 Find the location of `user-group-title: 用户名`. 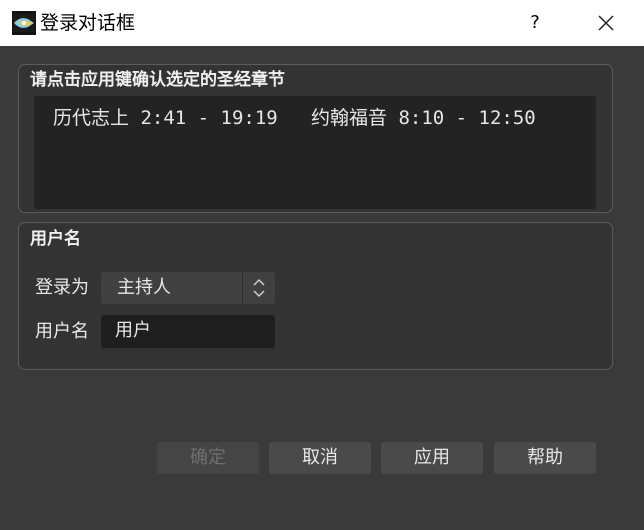

user-group-title: 用户名 is located at coordinates (55, 239).